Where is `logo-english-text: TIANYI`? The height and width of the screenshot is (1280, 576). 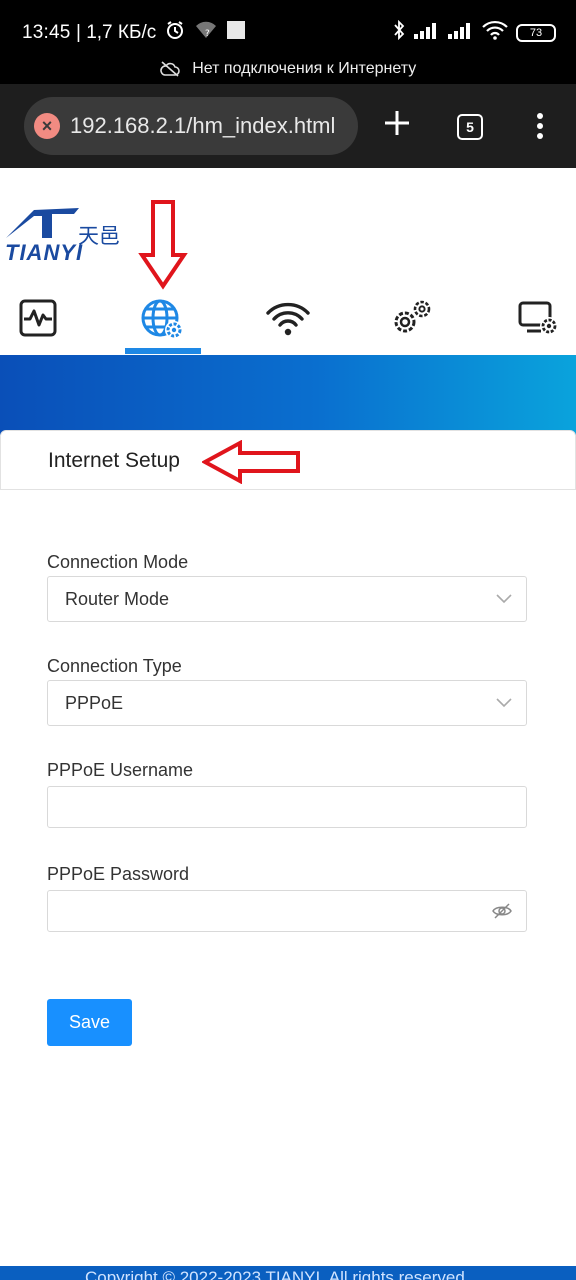
logo-english-text: TIANYI is located at coordinates (44, 252).